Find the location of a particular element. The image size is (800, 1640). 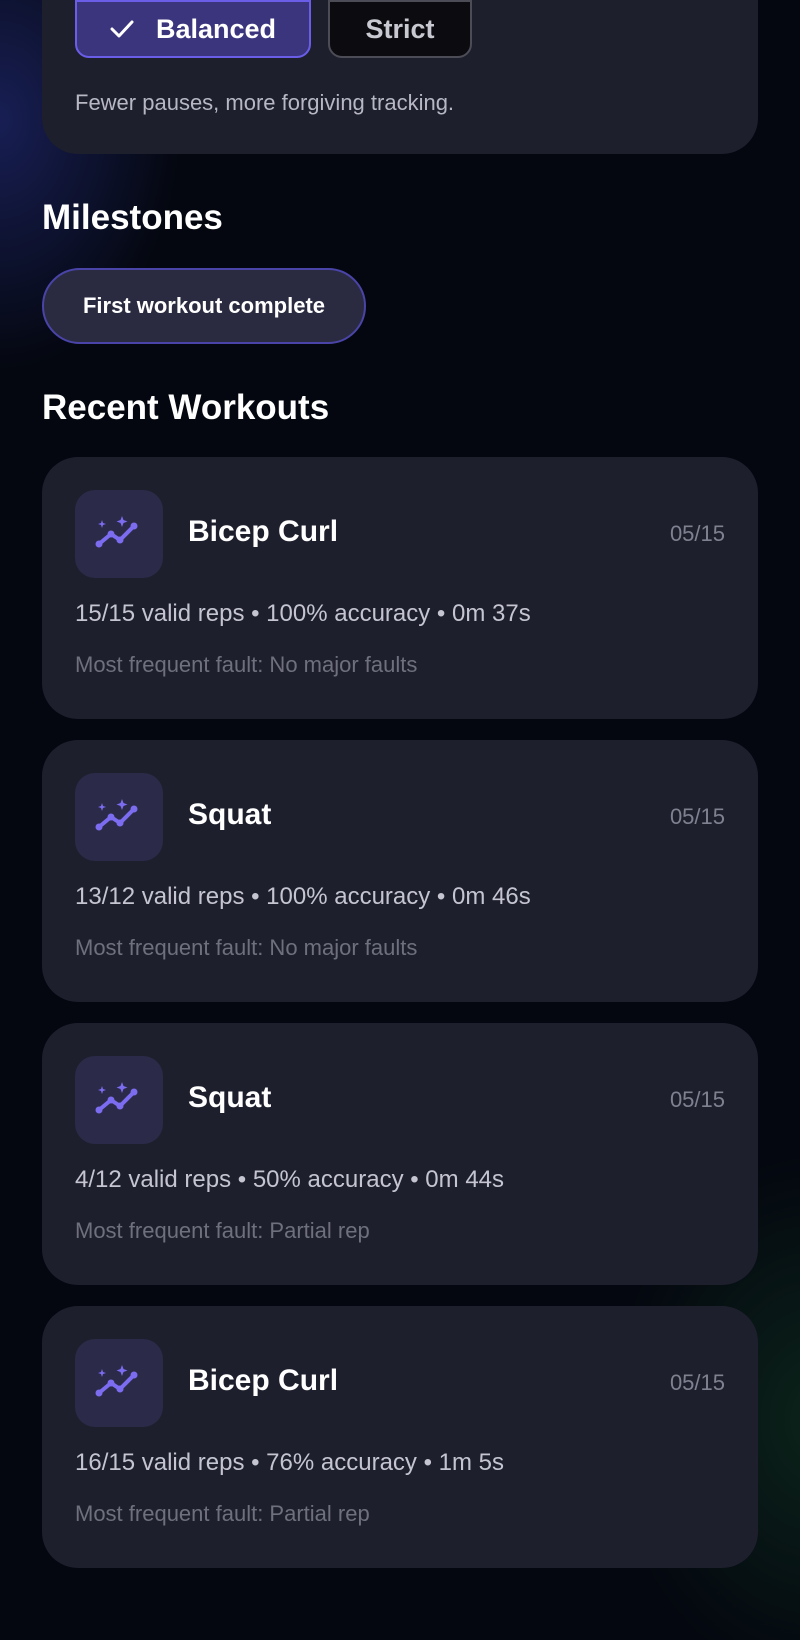

mode-strict-button: Strict is located at coordinates (400, 29).